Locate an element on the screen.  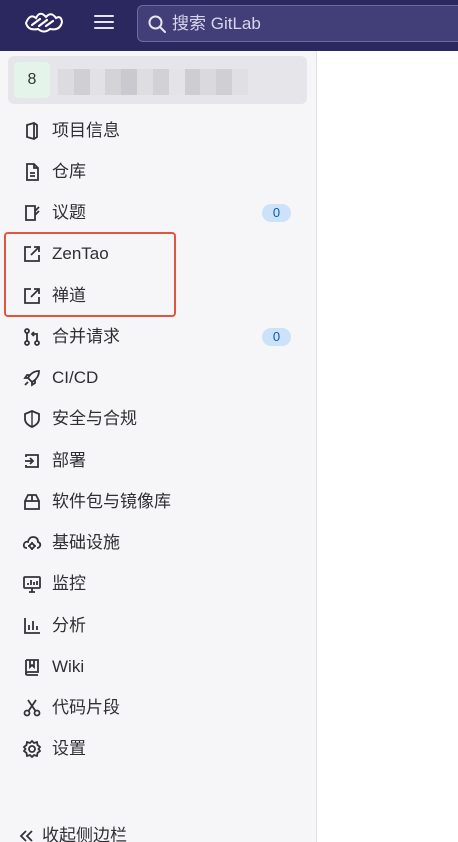
package-icon is located at coordinates (32, 502).